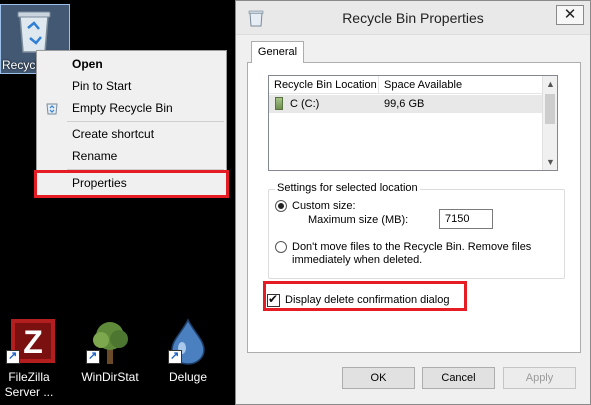 Image resolution: width=591 pixels, height=405 pixels. What do you see at coordinates (347, 188) in the screenshot?
I see `group-title: Settings for selected location` at bounding box center [347, 188].